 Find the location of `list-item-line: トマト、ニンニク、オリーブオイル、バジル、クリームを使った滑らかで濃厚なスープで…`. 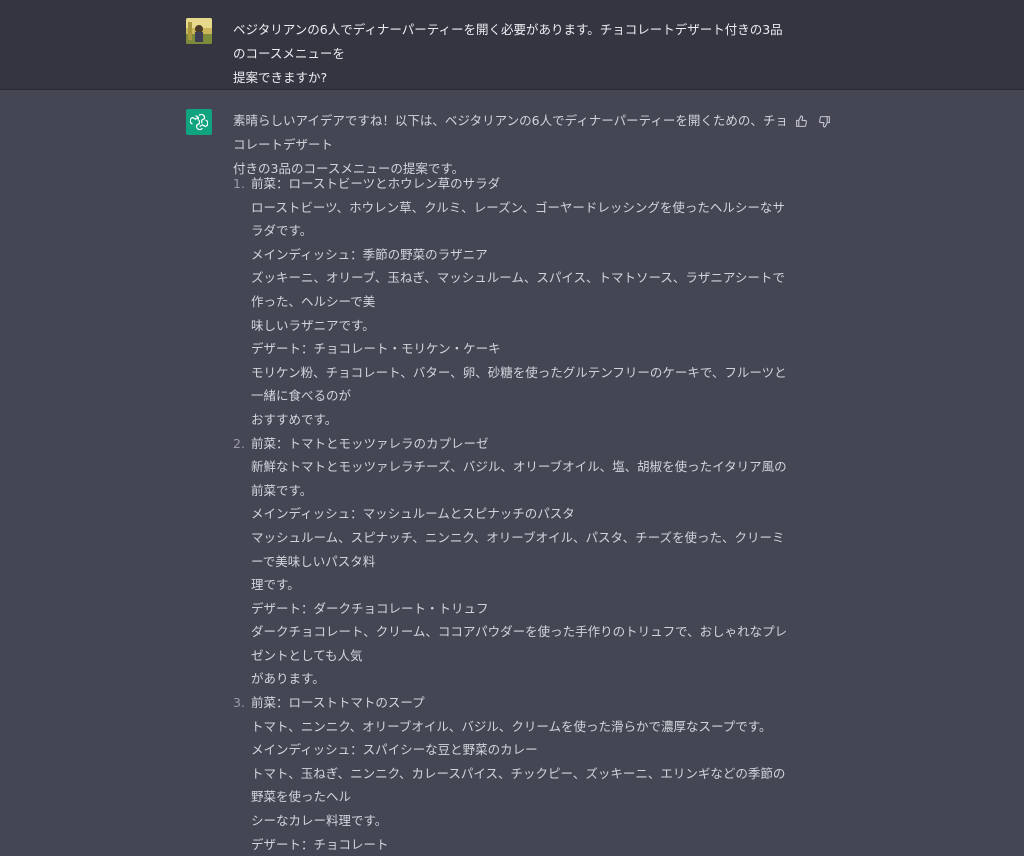

list-item-line: トマト、ニンニク、オリーブオイル、バジル、クリームを使った滑らかで濃厚なスープで… is located at coordinates (511, 726).